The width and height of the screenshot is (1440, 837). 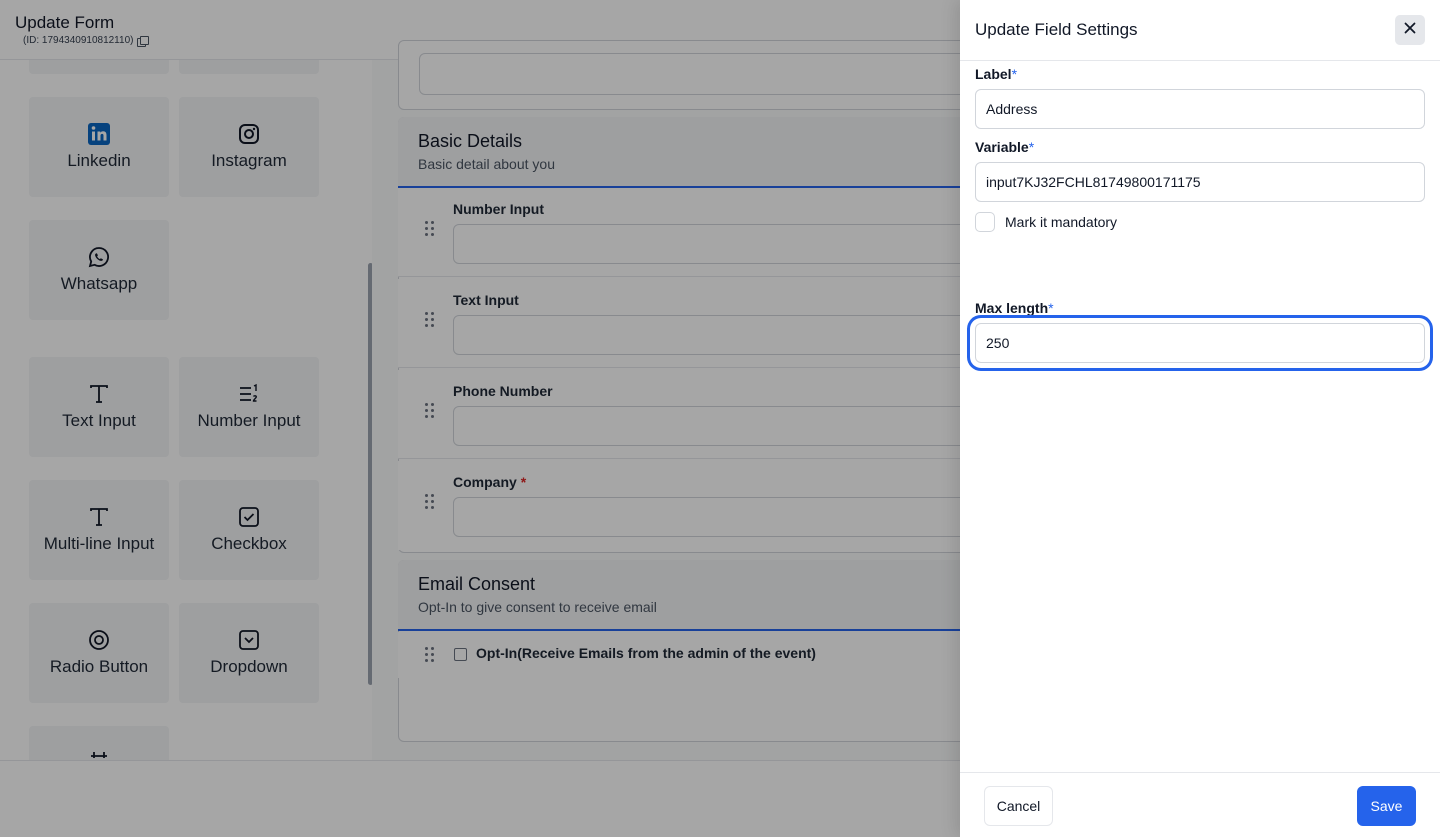 What do you see at coordinates (1200, 109) in the screenshot?
I see `label-input` at bounding box center [1200, 109].